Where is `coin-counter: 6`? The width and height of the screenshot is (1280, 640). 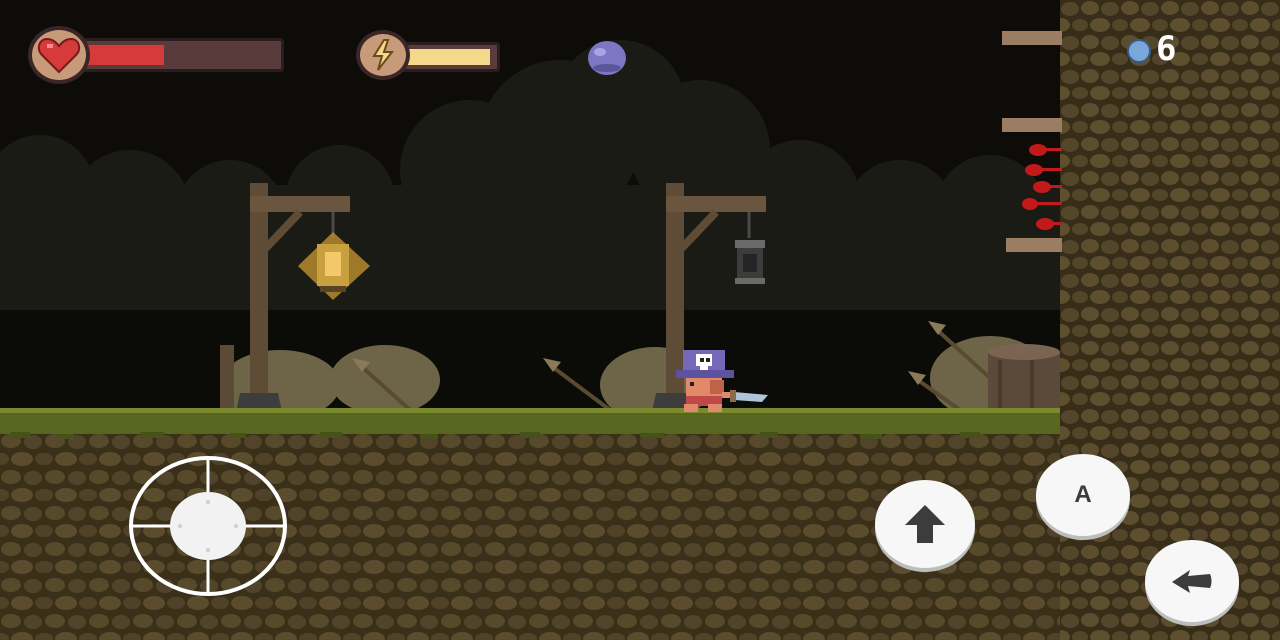
coin-counter: 6 is located at coordinates (1159, 50).